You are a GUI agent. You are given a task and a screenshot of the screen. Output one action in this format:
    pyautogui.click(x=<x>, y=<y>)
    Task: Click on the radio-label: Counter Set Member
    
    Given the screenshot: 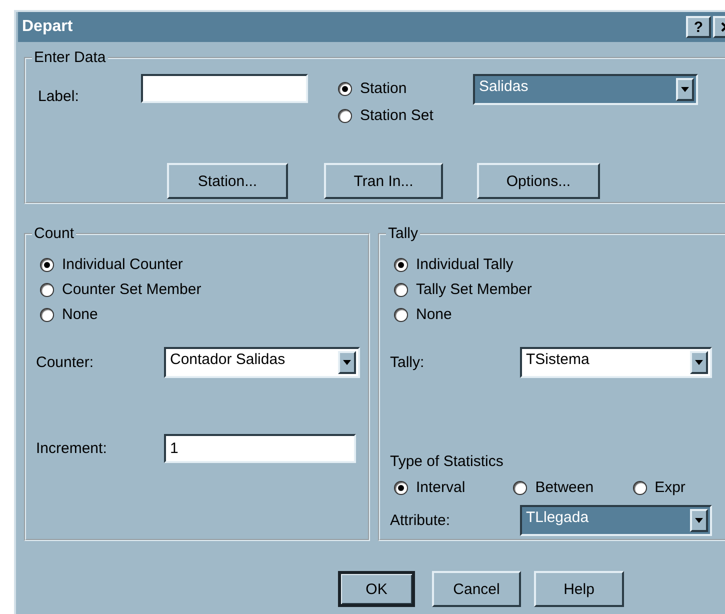 What is the action you would take?
    pyautogui.click(x=132, y=290)
    